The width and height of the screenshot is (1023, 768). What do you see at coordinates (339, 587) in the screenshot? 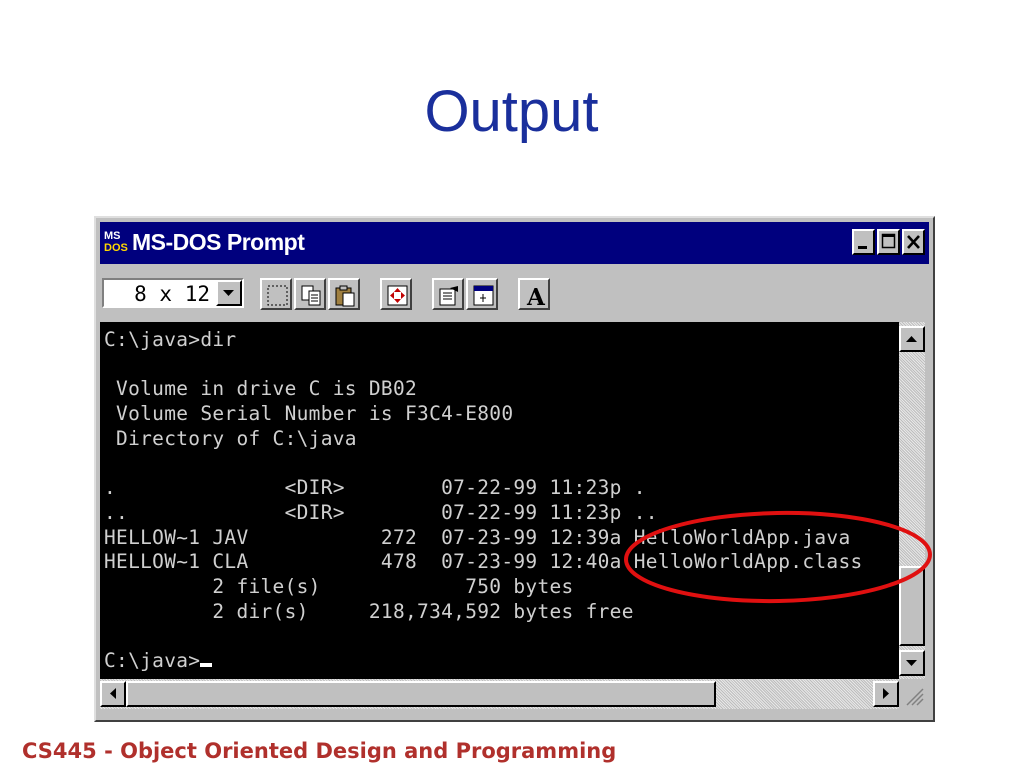
I see `console-line: 2 file(s) 750 bytes` at bounding box center [339, 587].